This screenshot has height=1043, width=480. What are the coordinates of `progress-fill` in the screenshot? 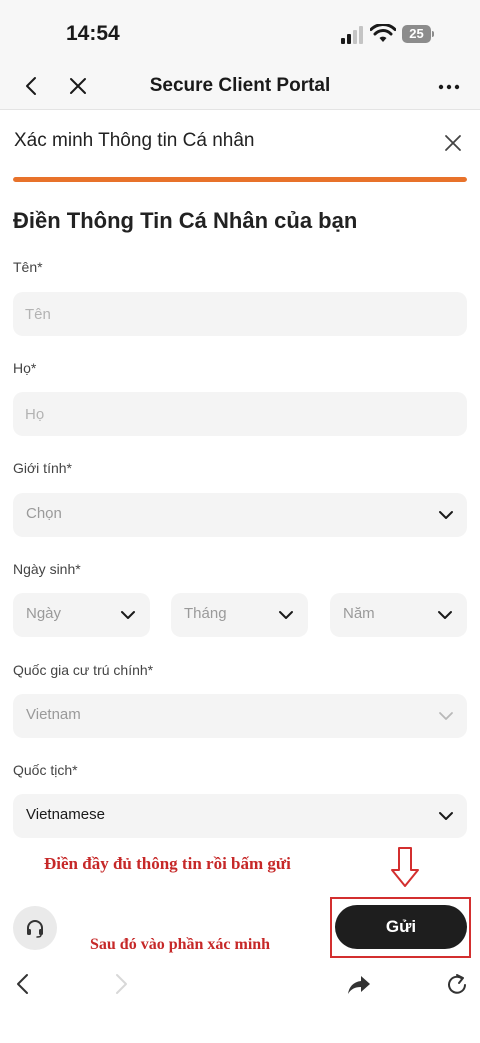 It's located at (240, 179).